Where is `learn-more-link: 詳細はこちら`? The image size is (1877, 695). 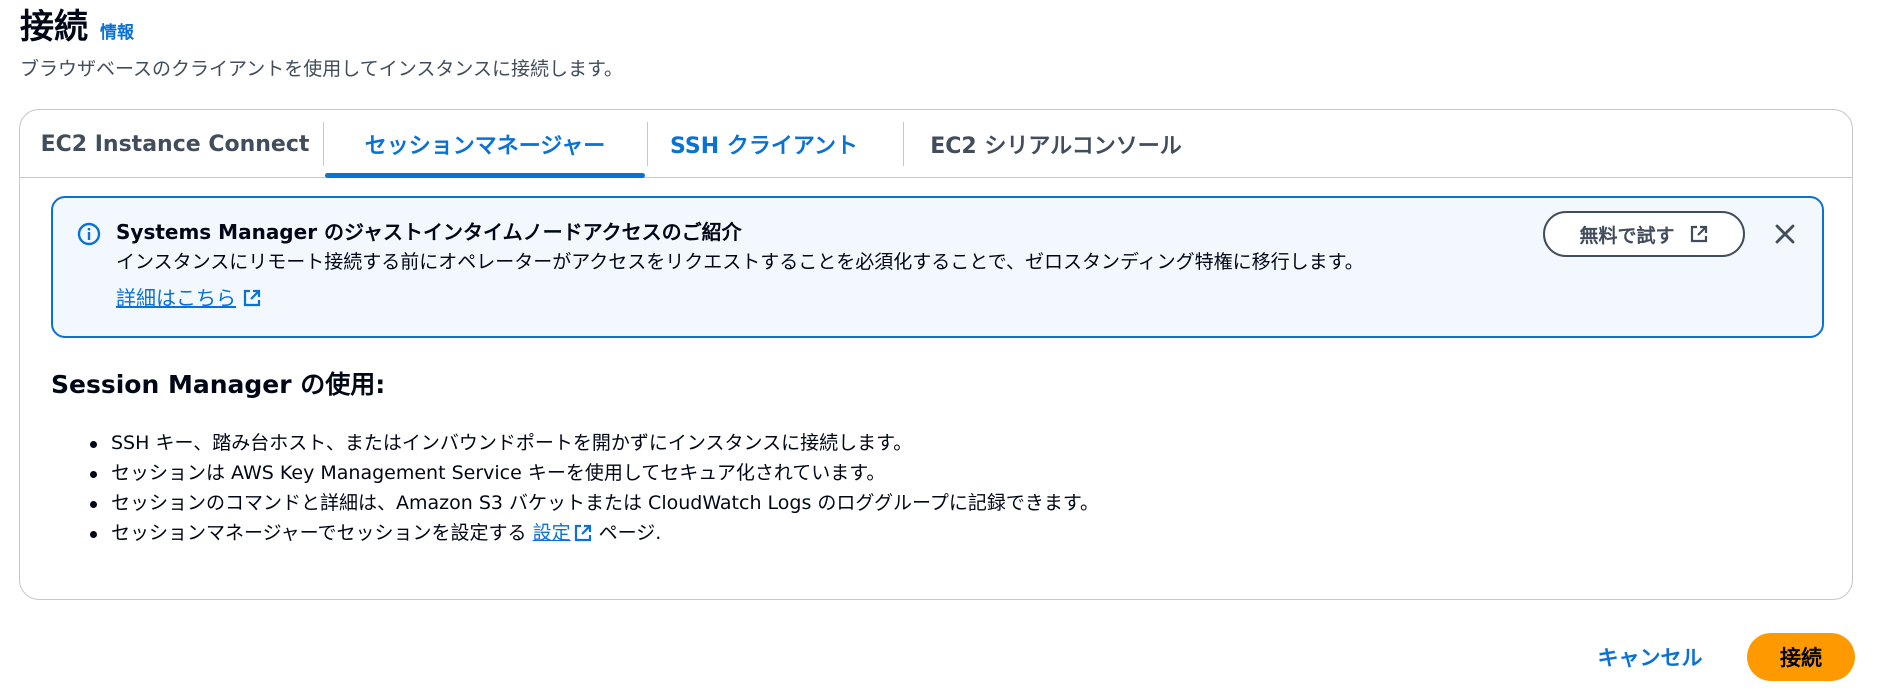
learn-more-link: 詳細はこちら is located at coordinates (189, 298).